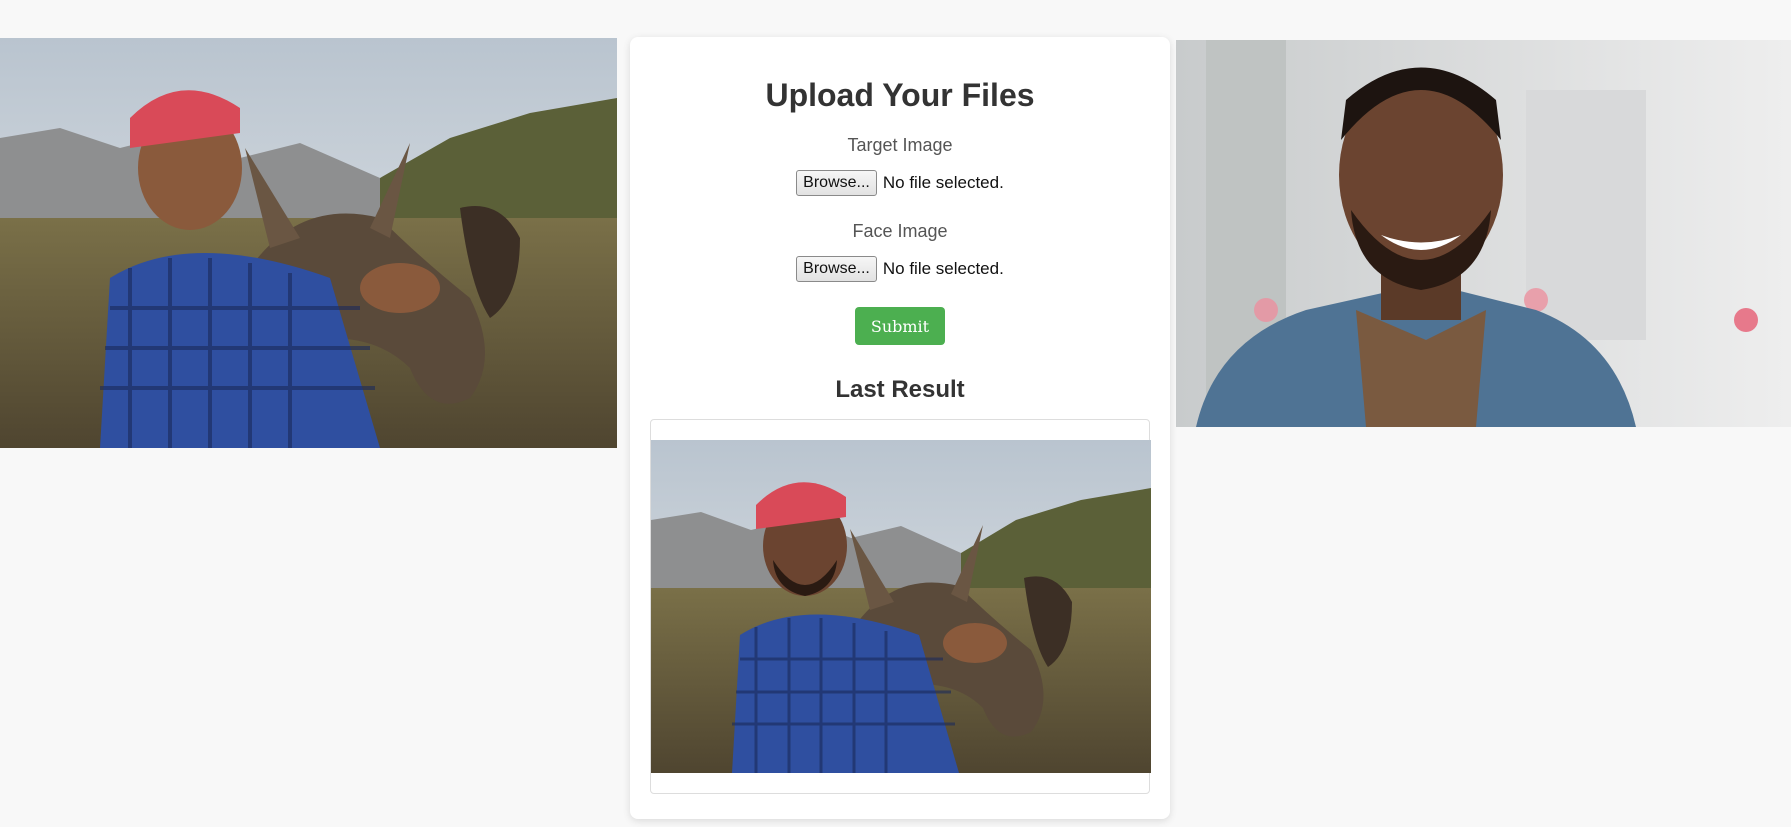  Describe the element at coordinates (900, 231) in the screenshot. I see `face-image-label: Face Image` at that location.